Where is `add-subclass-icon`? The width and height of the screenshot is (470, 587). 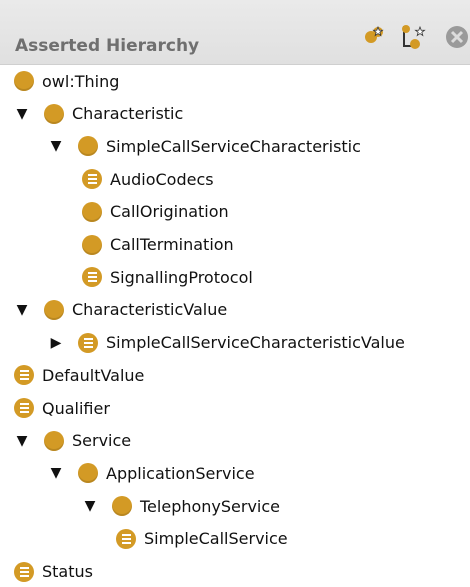
add-subclass-icon is located at coordinates (374, 38).